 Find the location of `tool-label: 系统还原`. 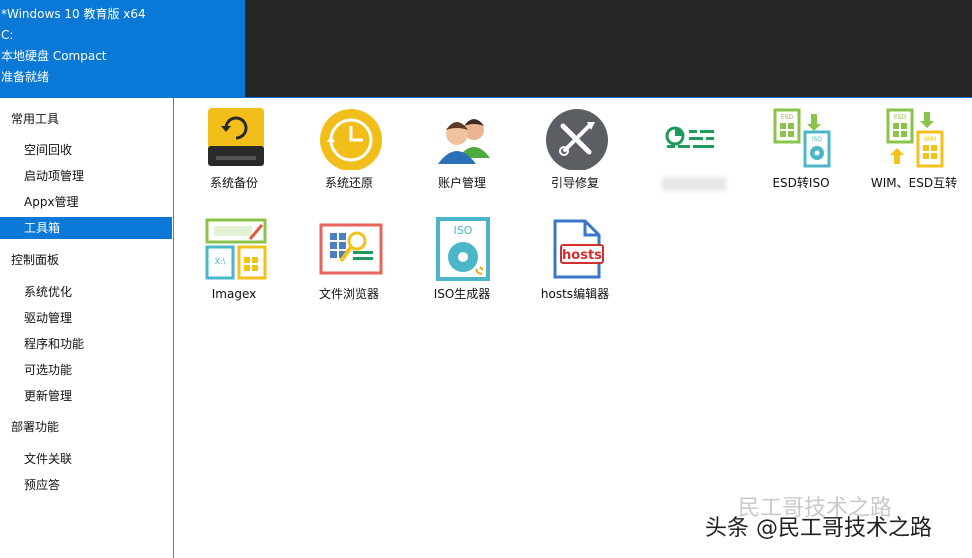

tool-label: 系统还原 is located at coordinates (348, 183).